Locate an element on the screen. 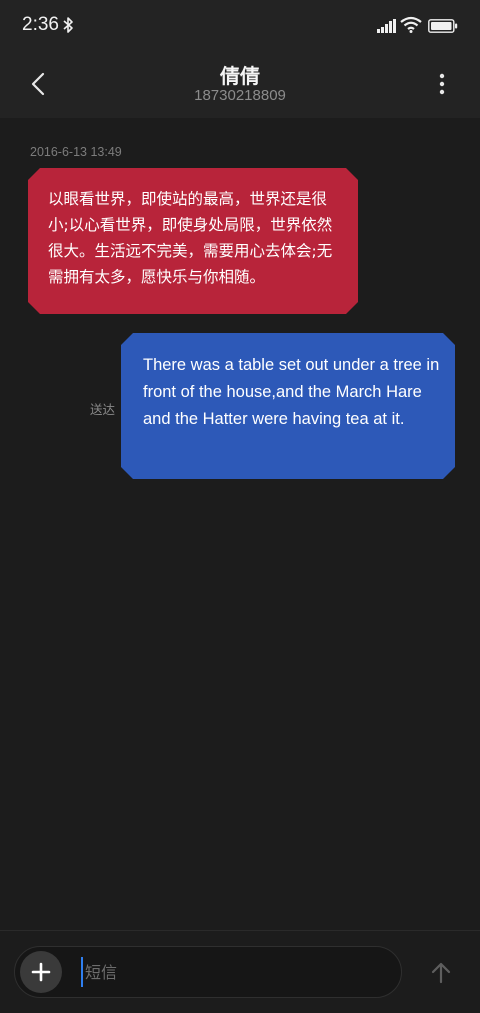 Image resolution: width=480 pixels, height=1013 pixels. add-attachment-button is located at coordinates (41, 972).